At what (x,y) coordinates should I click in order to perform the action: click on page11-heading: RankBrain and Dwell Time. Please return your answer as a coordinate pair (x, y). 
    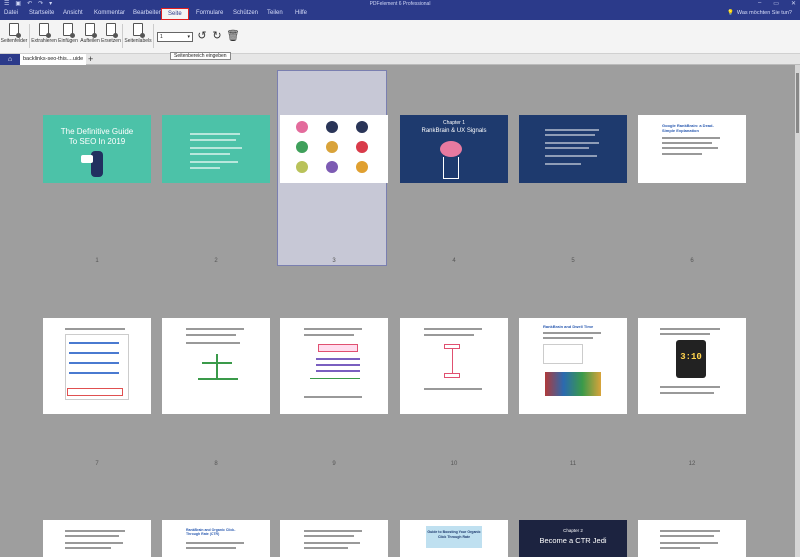
    Looking at the image, I should click on (568, 326).